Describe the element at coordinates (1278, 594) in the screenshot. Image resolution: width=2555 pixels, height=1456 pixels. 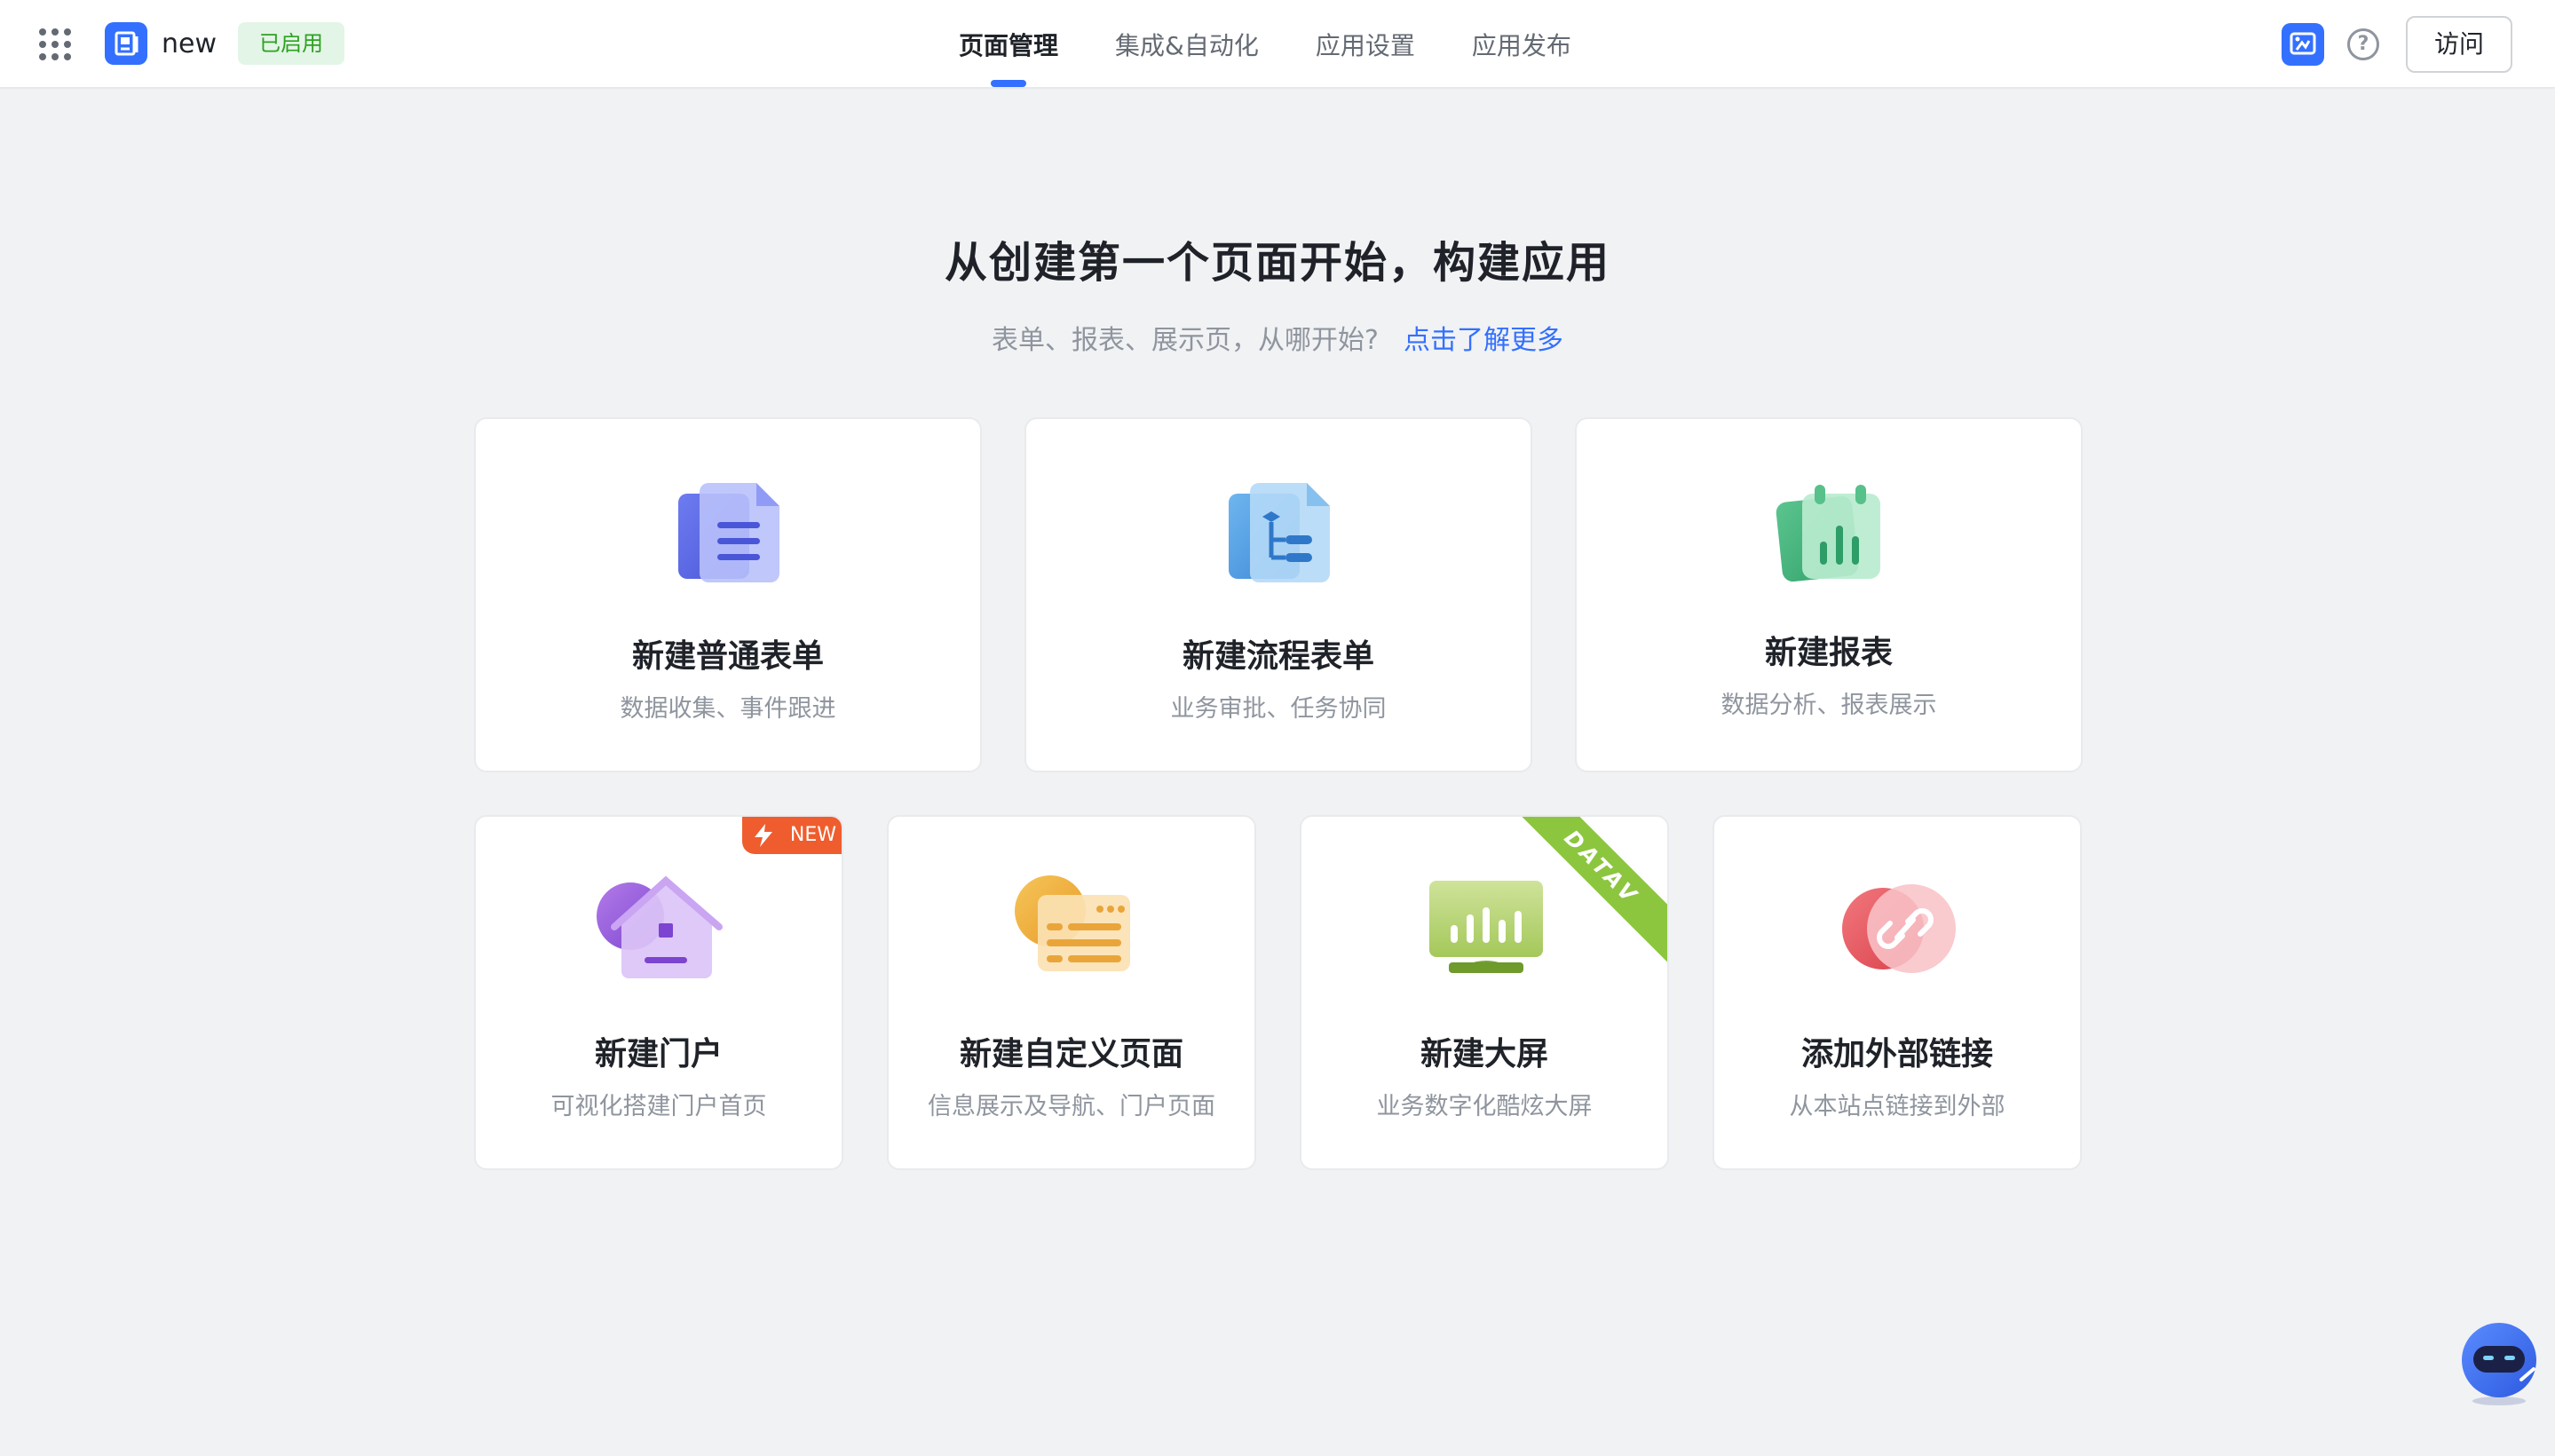
I see `create-workflow-form-card: 新建流程表单 业务审批、任务协同` at that location.